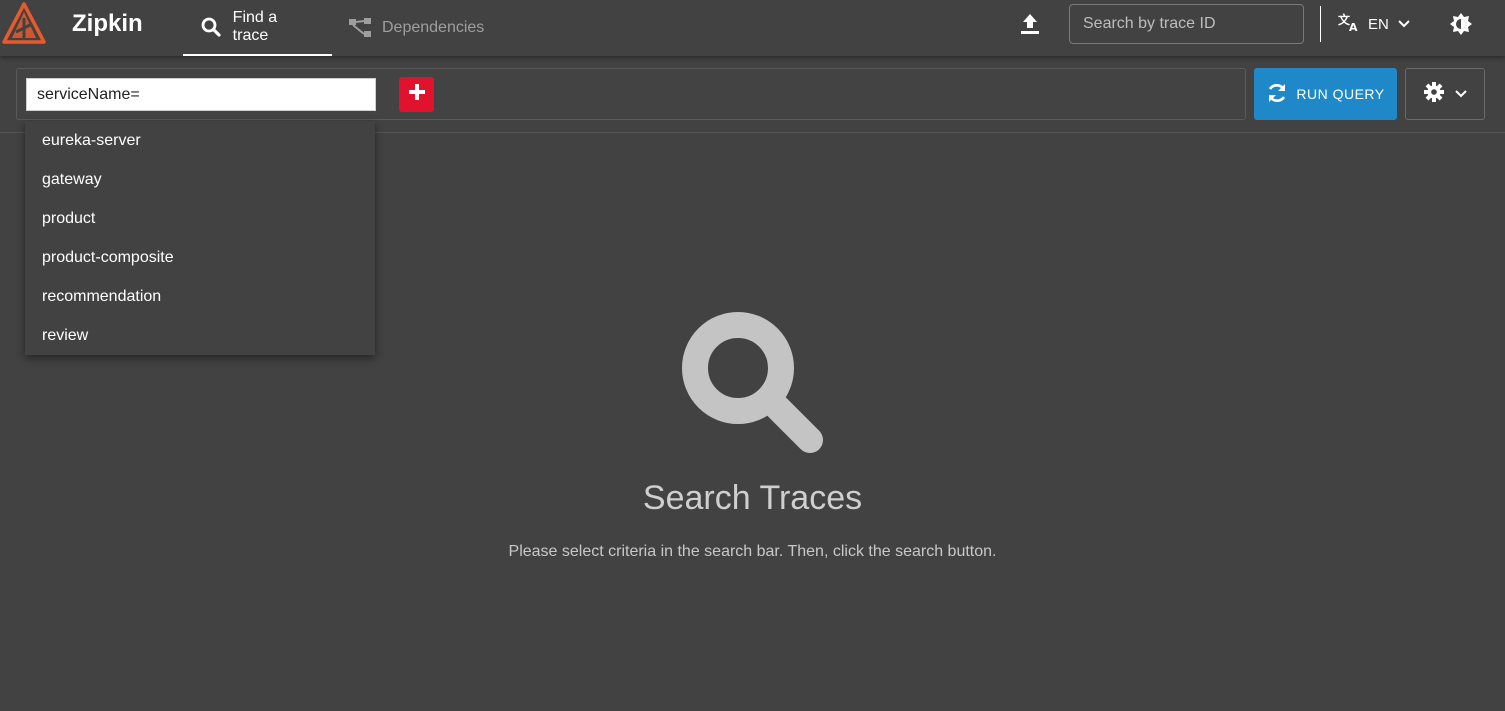 This screenshot has width=1505, height=711. What do you see at coordinates (200, 257) in the screenshot?
I see `suggestion-item: product-composite` at bounding box center [200, 257].